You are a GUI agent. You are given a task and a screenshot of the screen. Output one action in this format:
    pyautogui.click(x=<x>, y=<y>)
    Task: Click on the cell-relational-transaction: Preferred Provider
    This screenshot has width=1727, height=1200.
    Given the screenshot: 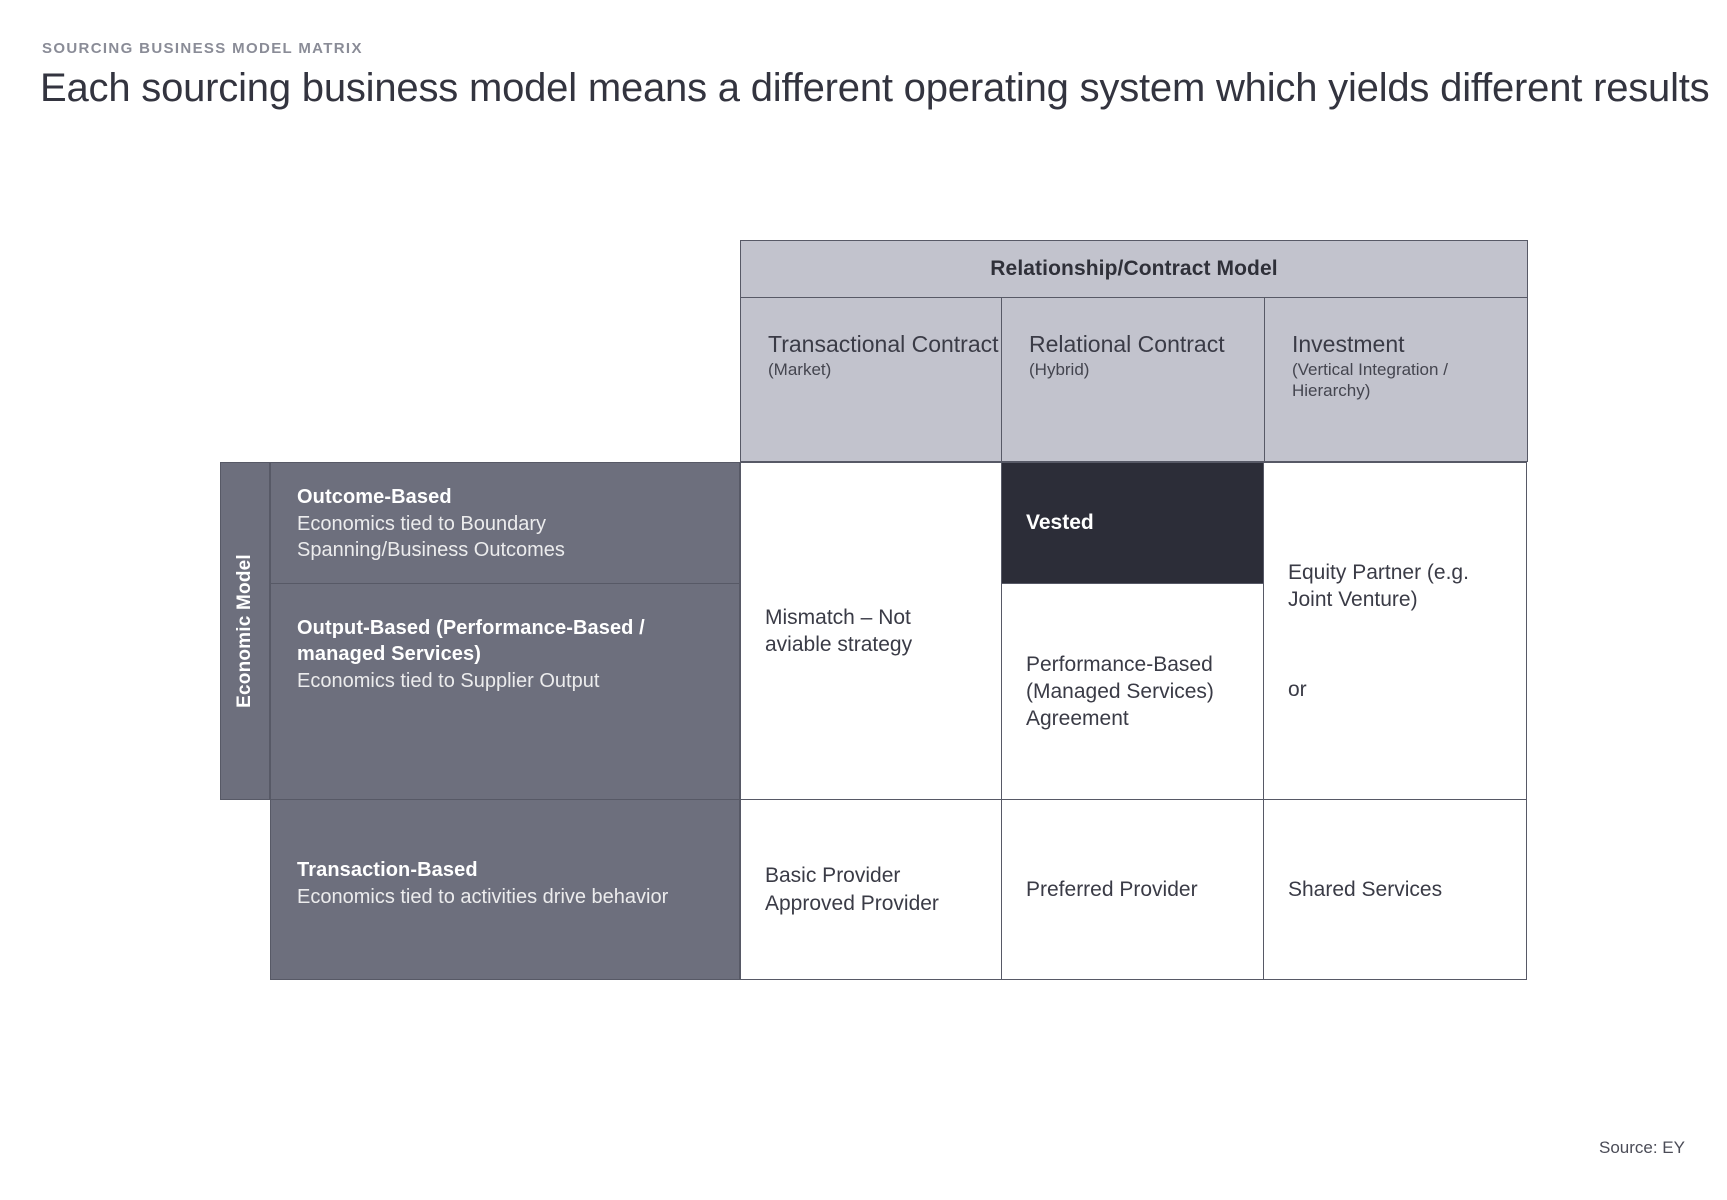 What is the action you would take?
    pyautogui.click(x=1132, y=889)
    